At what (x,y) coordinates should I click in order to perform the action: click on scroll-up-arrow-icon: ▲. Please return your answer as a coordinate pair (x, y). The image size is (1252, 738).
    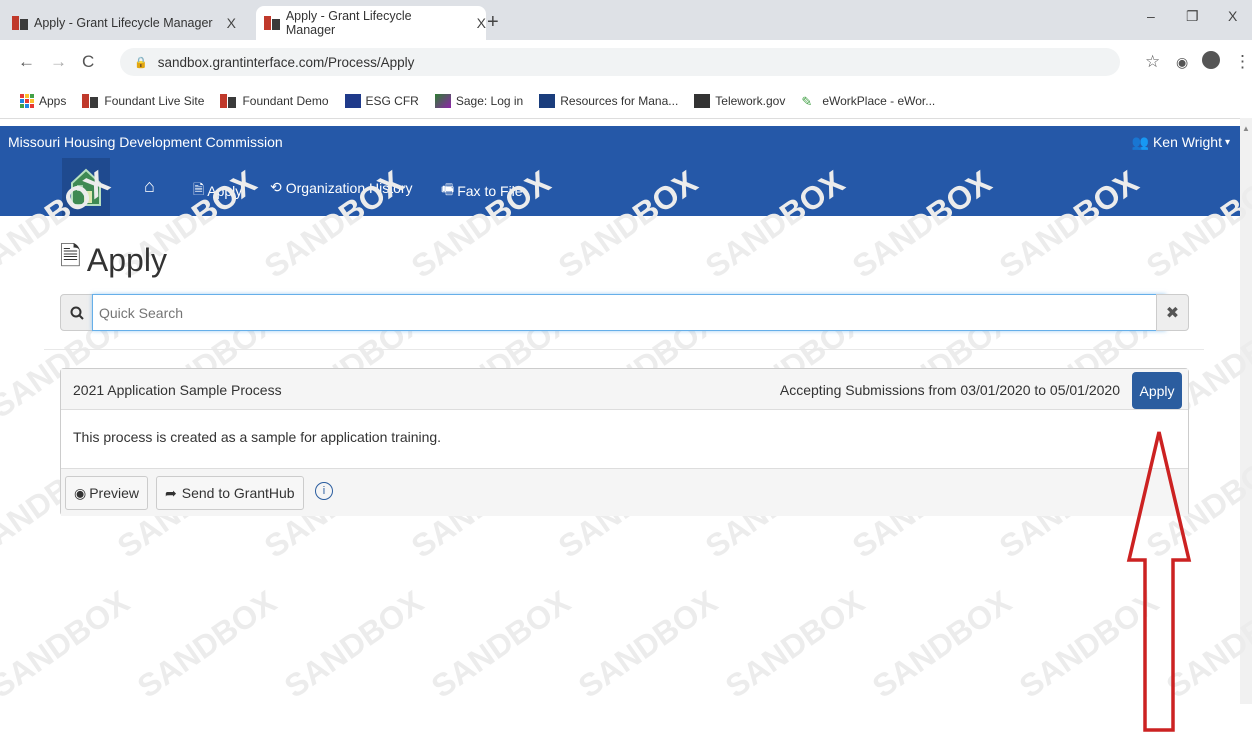
    Looking at the image, I should click on (1246, 131).